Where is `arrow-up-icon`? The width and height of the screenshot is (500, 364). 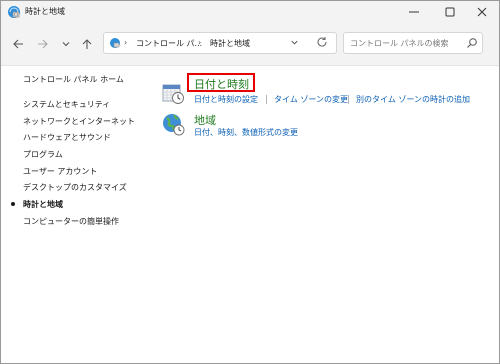
arrow-up-icon is located at coordinates (87, 44).